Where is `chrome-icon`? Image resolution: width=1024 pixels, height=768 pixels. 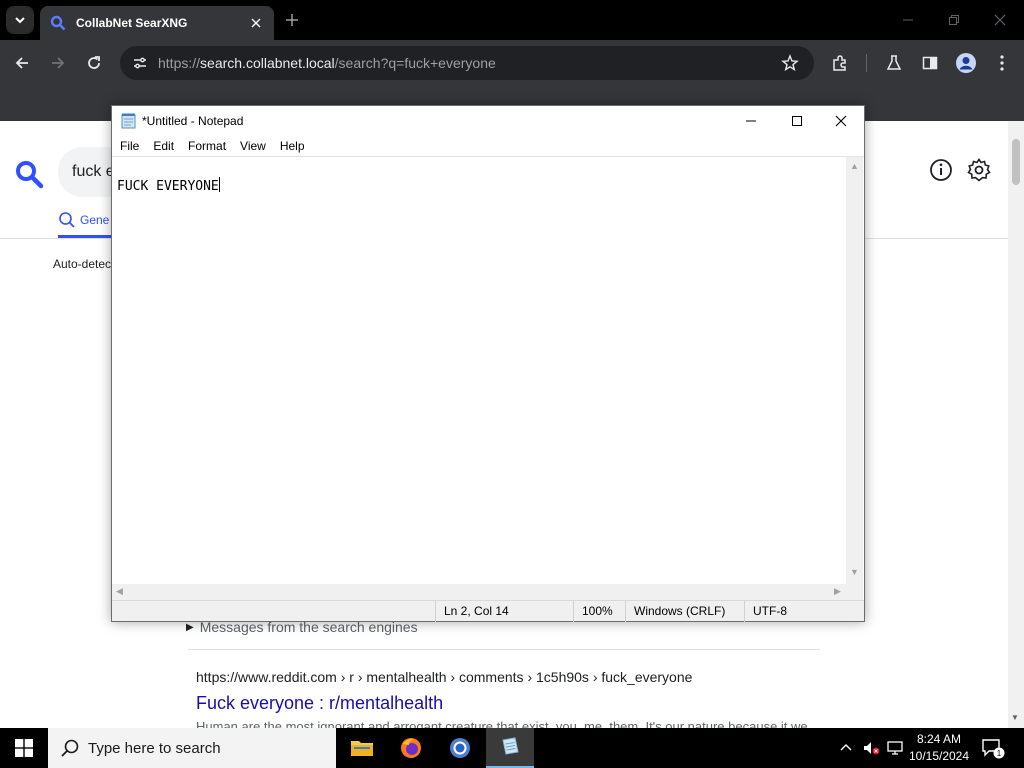 chrome-icon is located at coordinates (460, 748).